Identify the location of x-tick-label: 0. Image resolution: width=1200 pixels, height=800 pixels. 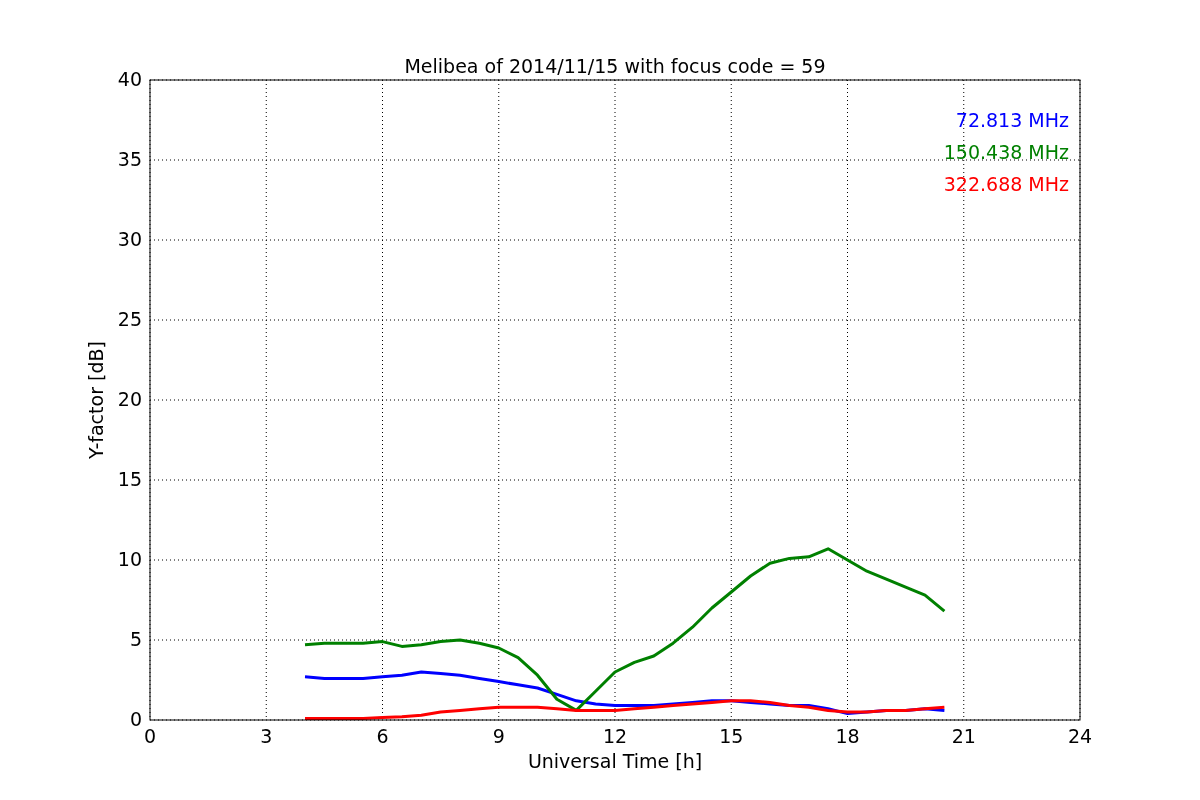
(150, 736).